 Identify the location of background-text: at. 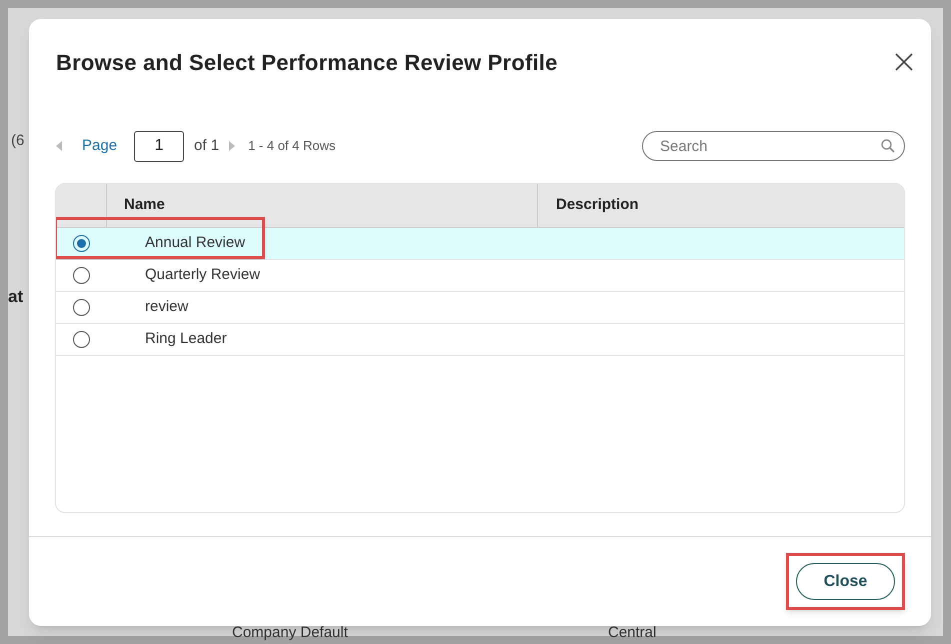
(16, 297).